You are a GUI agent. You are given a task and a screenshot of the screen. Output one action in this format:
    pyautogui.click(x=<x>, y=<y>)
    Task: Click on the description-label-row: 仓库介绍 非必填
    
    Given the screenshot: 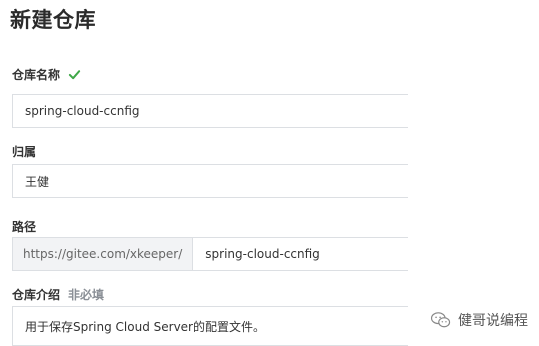 What is the action you would take?
    pyautogui.click(x=58, y=294)
    